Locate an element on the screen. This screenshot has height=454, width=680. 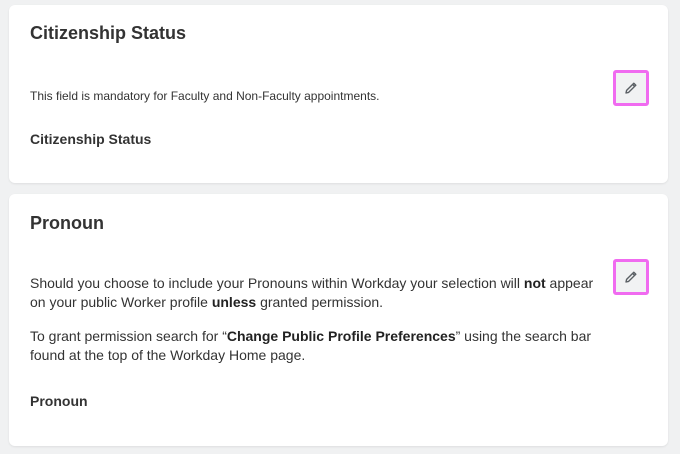
pronoun-edit-button is located at coordinates (631, 277).